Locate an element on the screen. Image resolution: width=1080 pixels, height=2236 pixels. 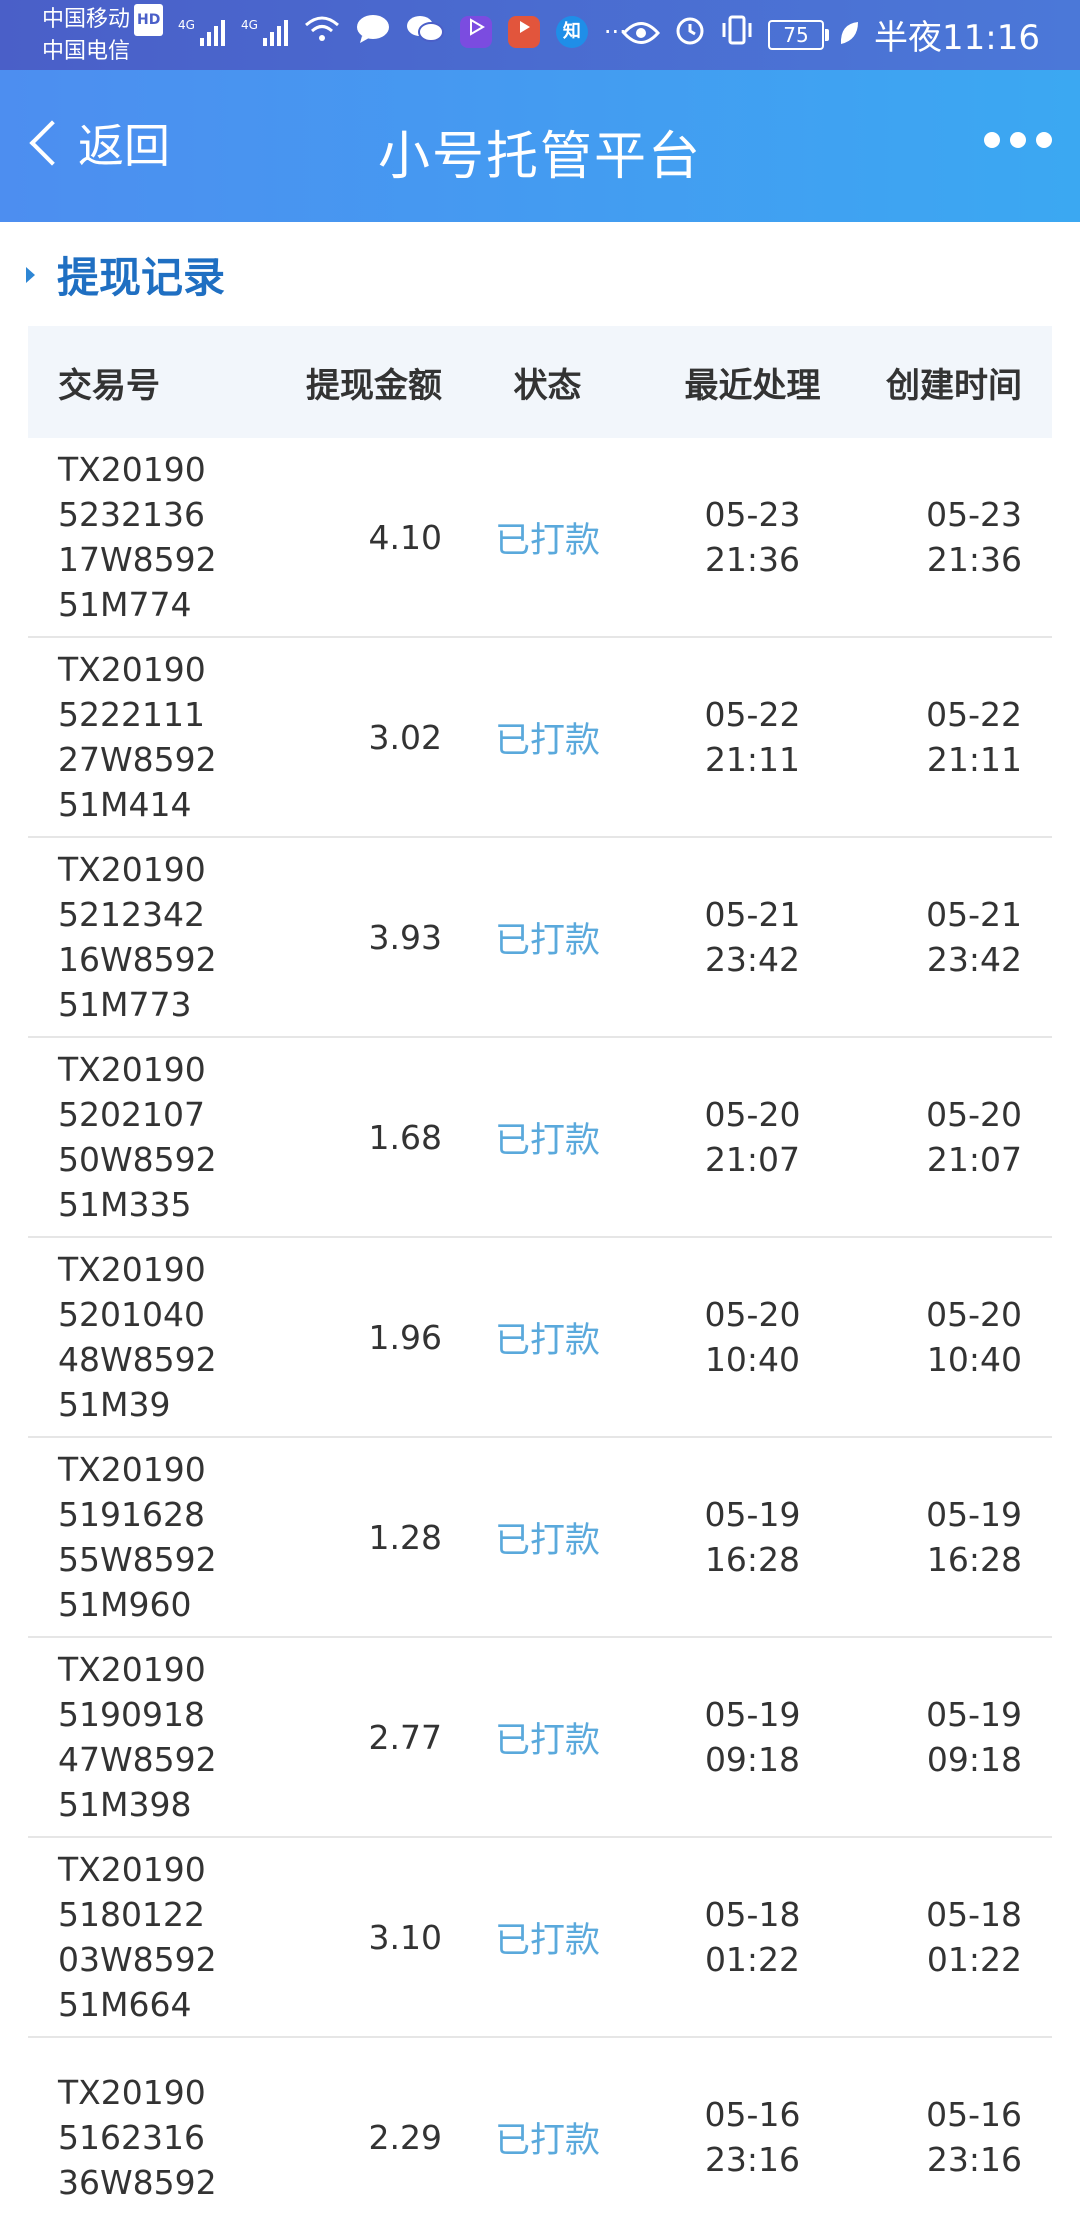
amount: 3.93 is located at coordinates (405, 937).